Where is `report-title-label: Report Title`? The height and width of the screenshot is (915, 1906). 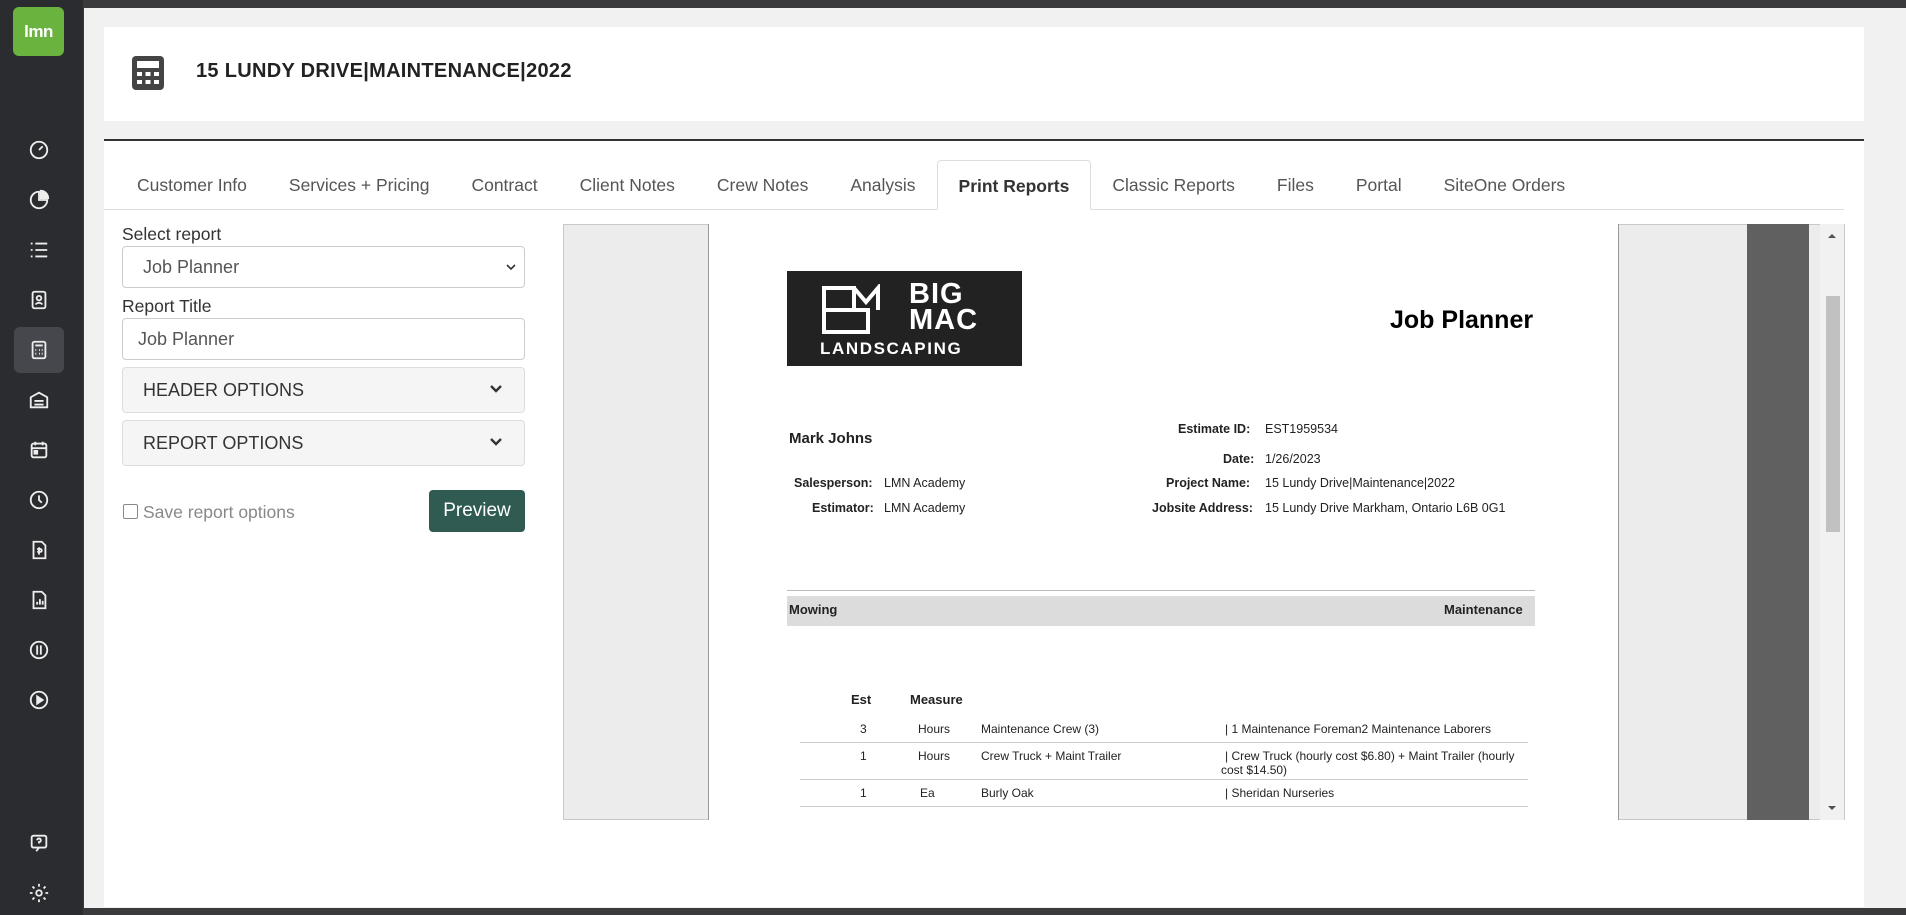 report-title-label: Report Title is located at coordinates (167, 306).